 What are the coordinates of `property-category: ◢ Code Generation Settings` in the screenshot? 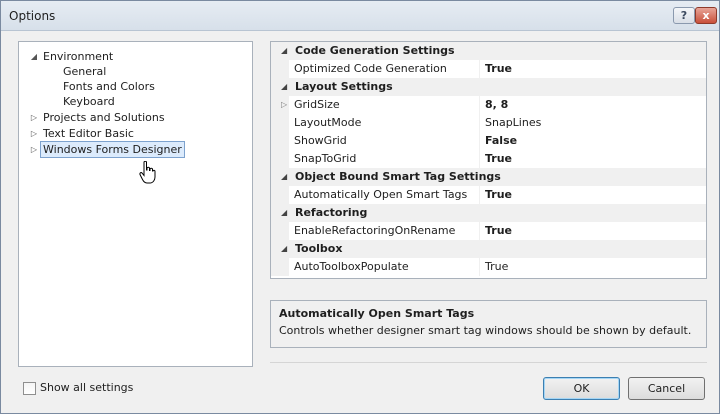 It's located at (488, 51).